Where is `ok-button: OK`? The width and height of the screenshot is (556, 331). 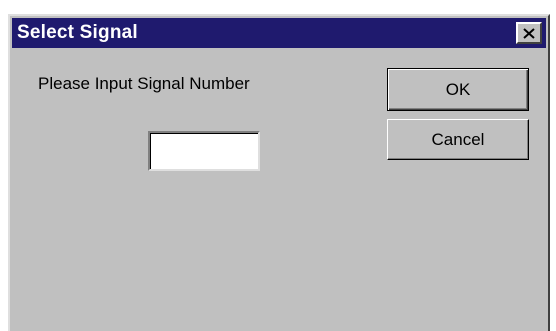
ok-button: OK is located at coordinates (458, 89).